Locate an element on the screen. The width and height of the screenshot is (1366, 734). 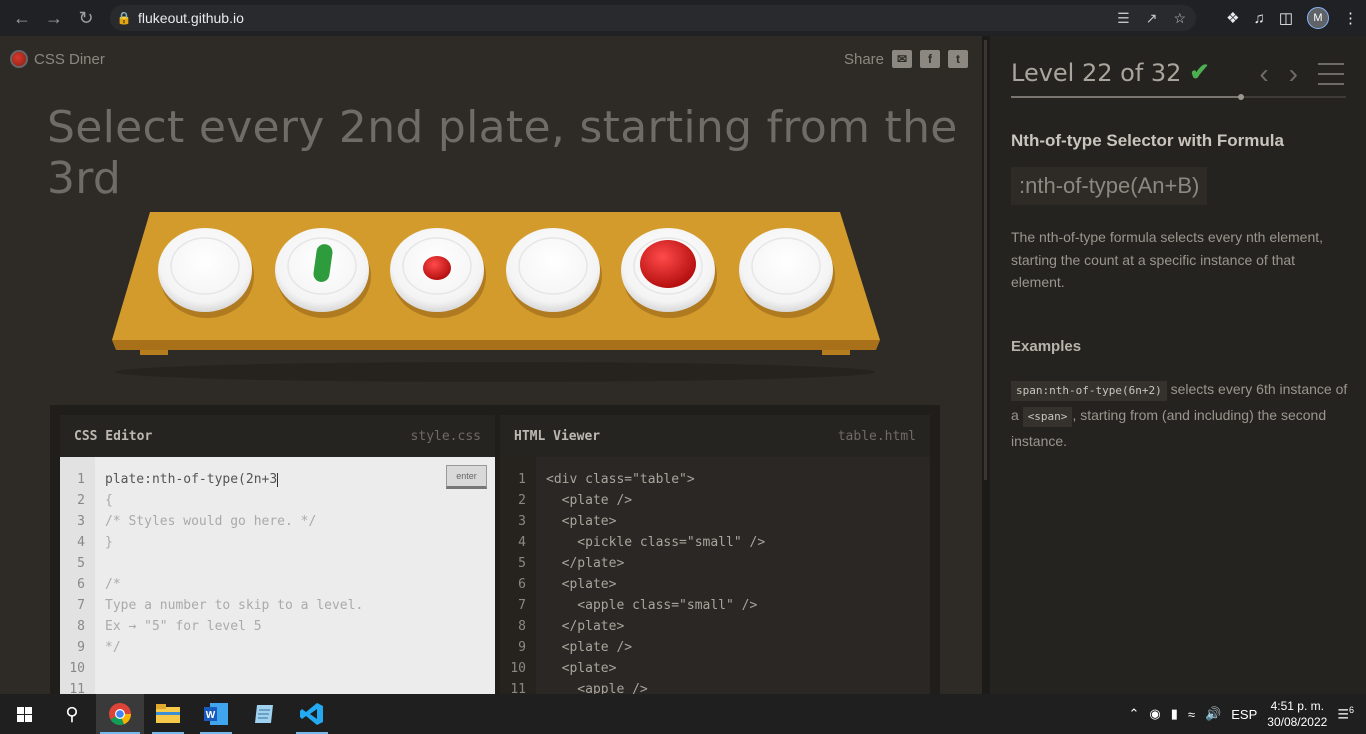
example-code-tag: <span> is located at coordinates (1047, 417).